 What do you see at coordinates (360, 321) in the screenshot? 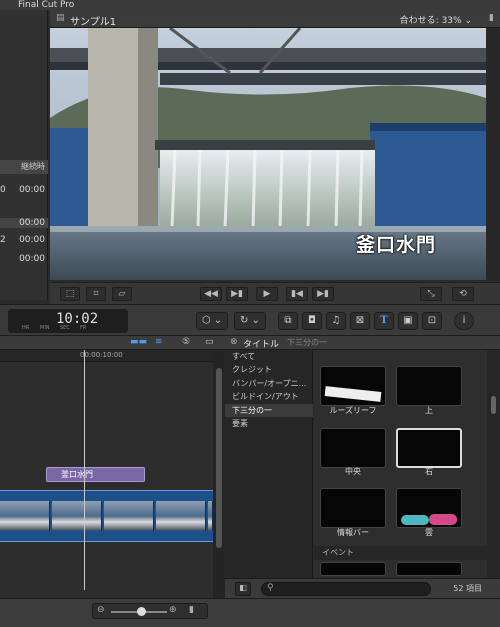
I see `transitions-icon: ⊠` at bounding box center [360, 321].